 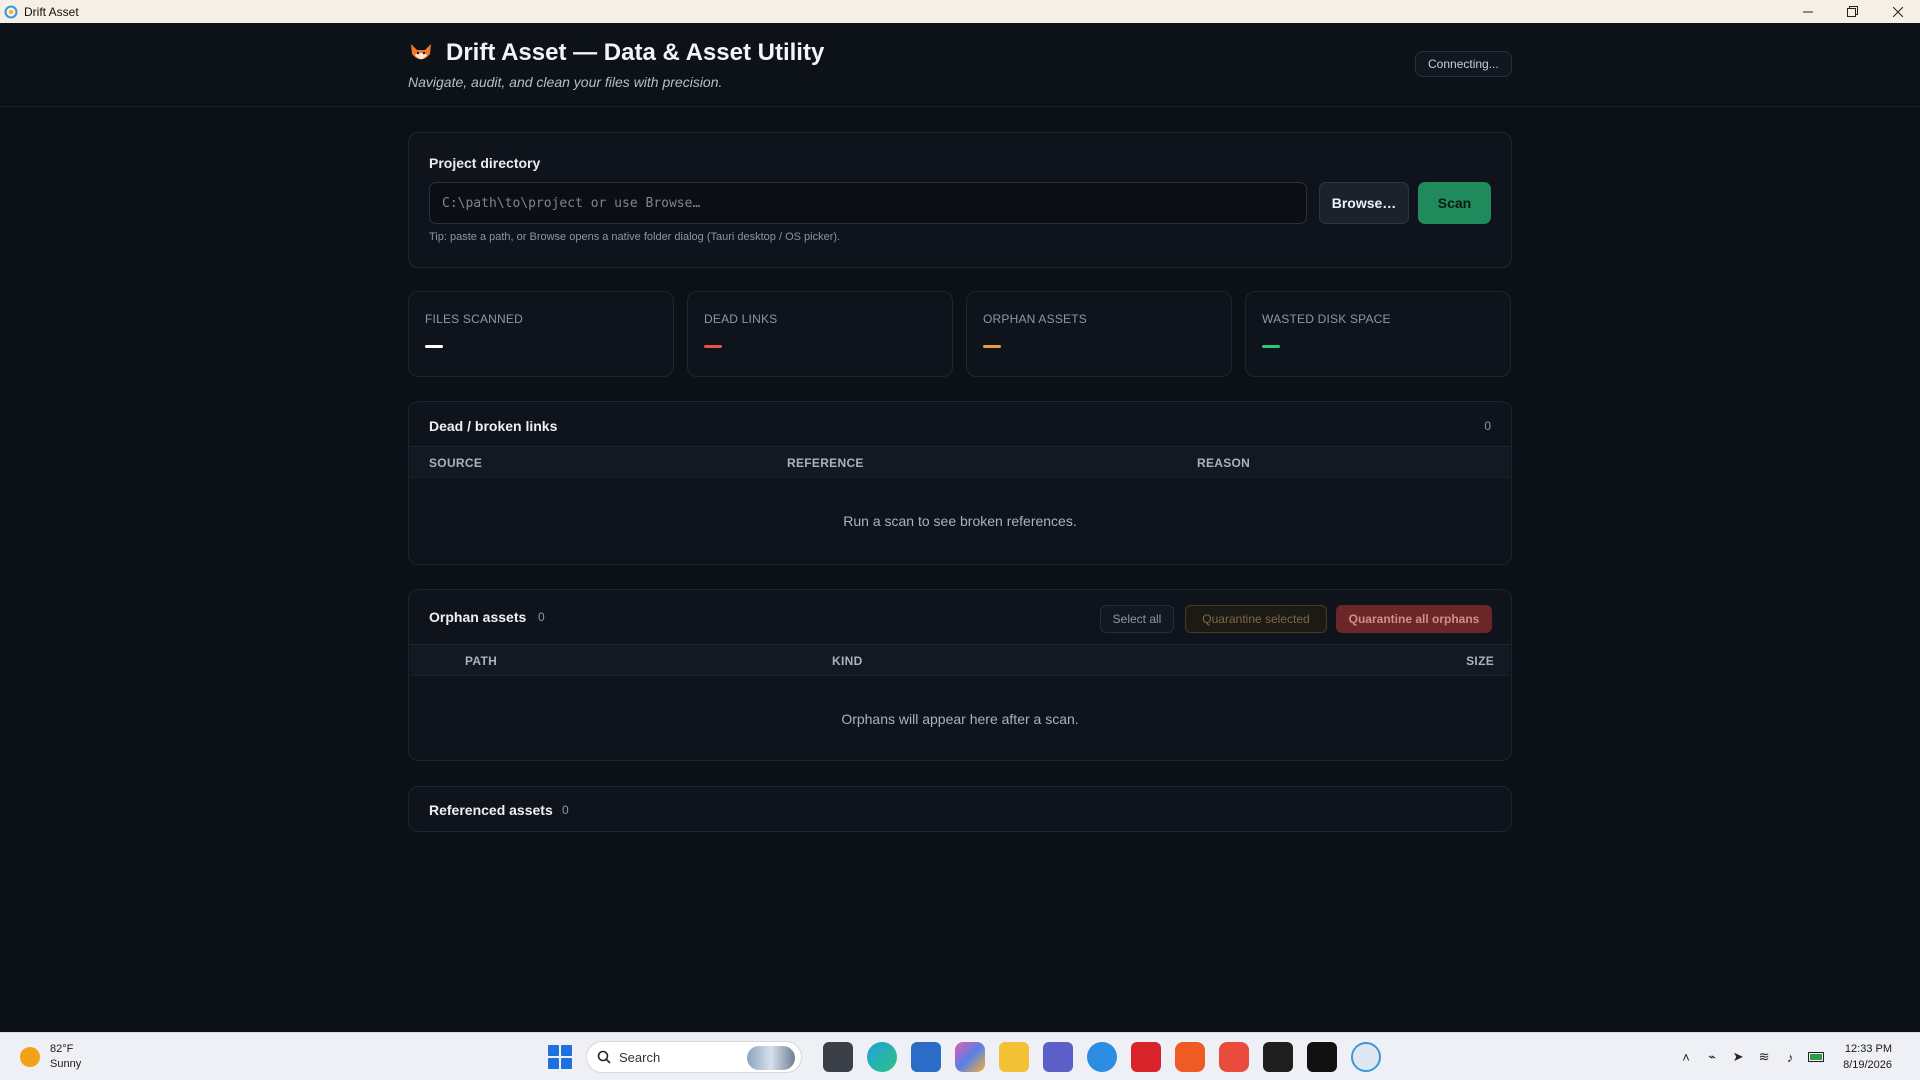 What do you see at coordinates (1278, 1057) in the screenshot?
I see `terminal-icon` at bounding box center [1278, 1057].